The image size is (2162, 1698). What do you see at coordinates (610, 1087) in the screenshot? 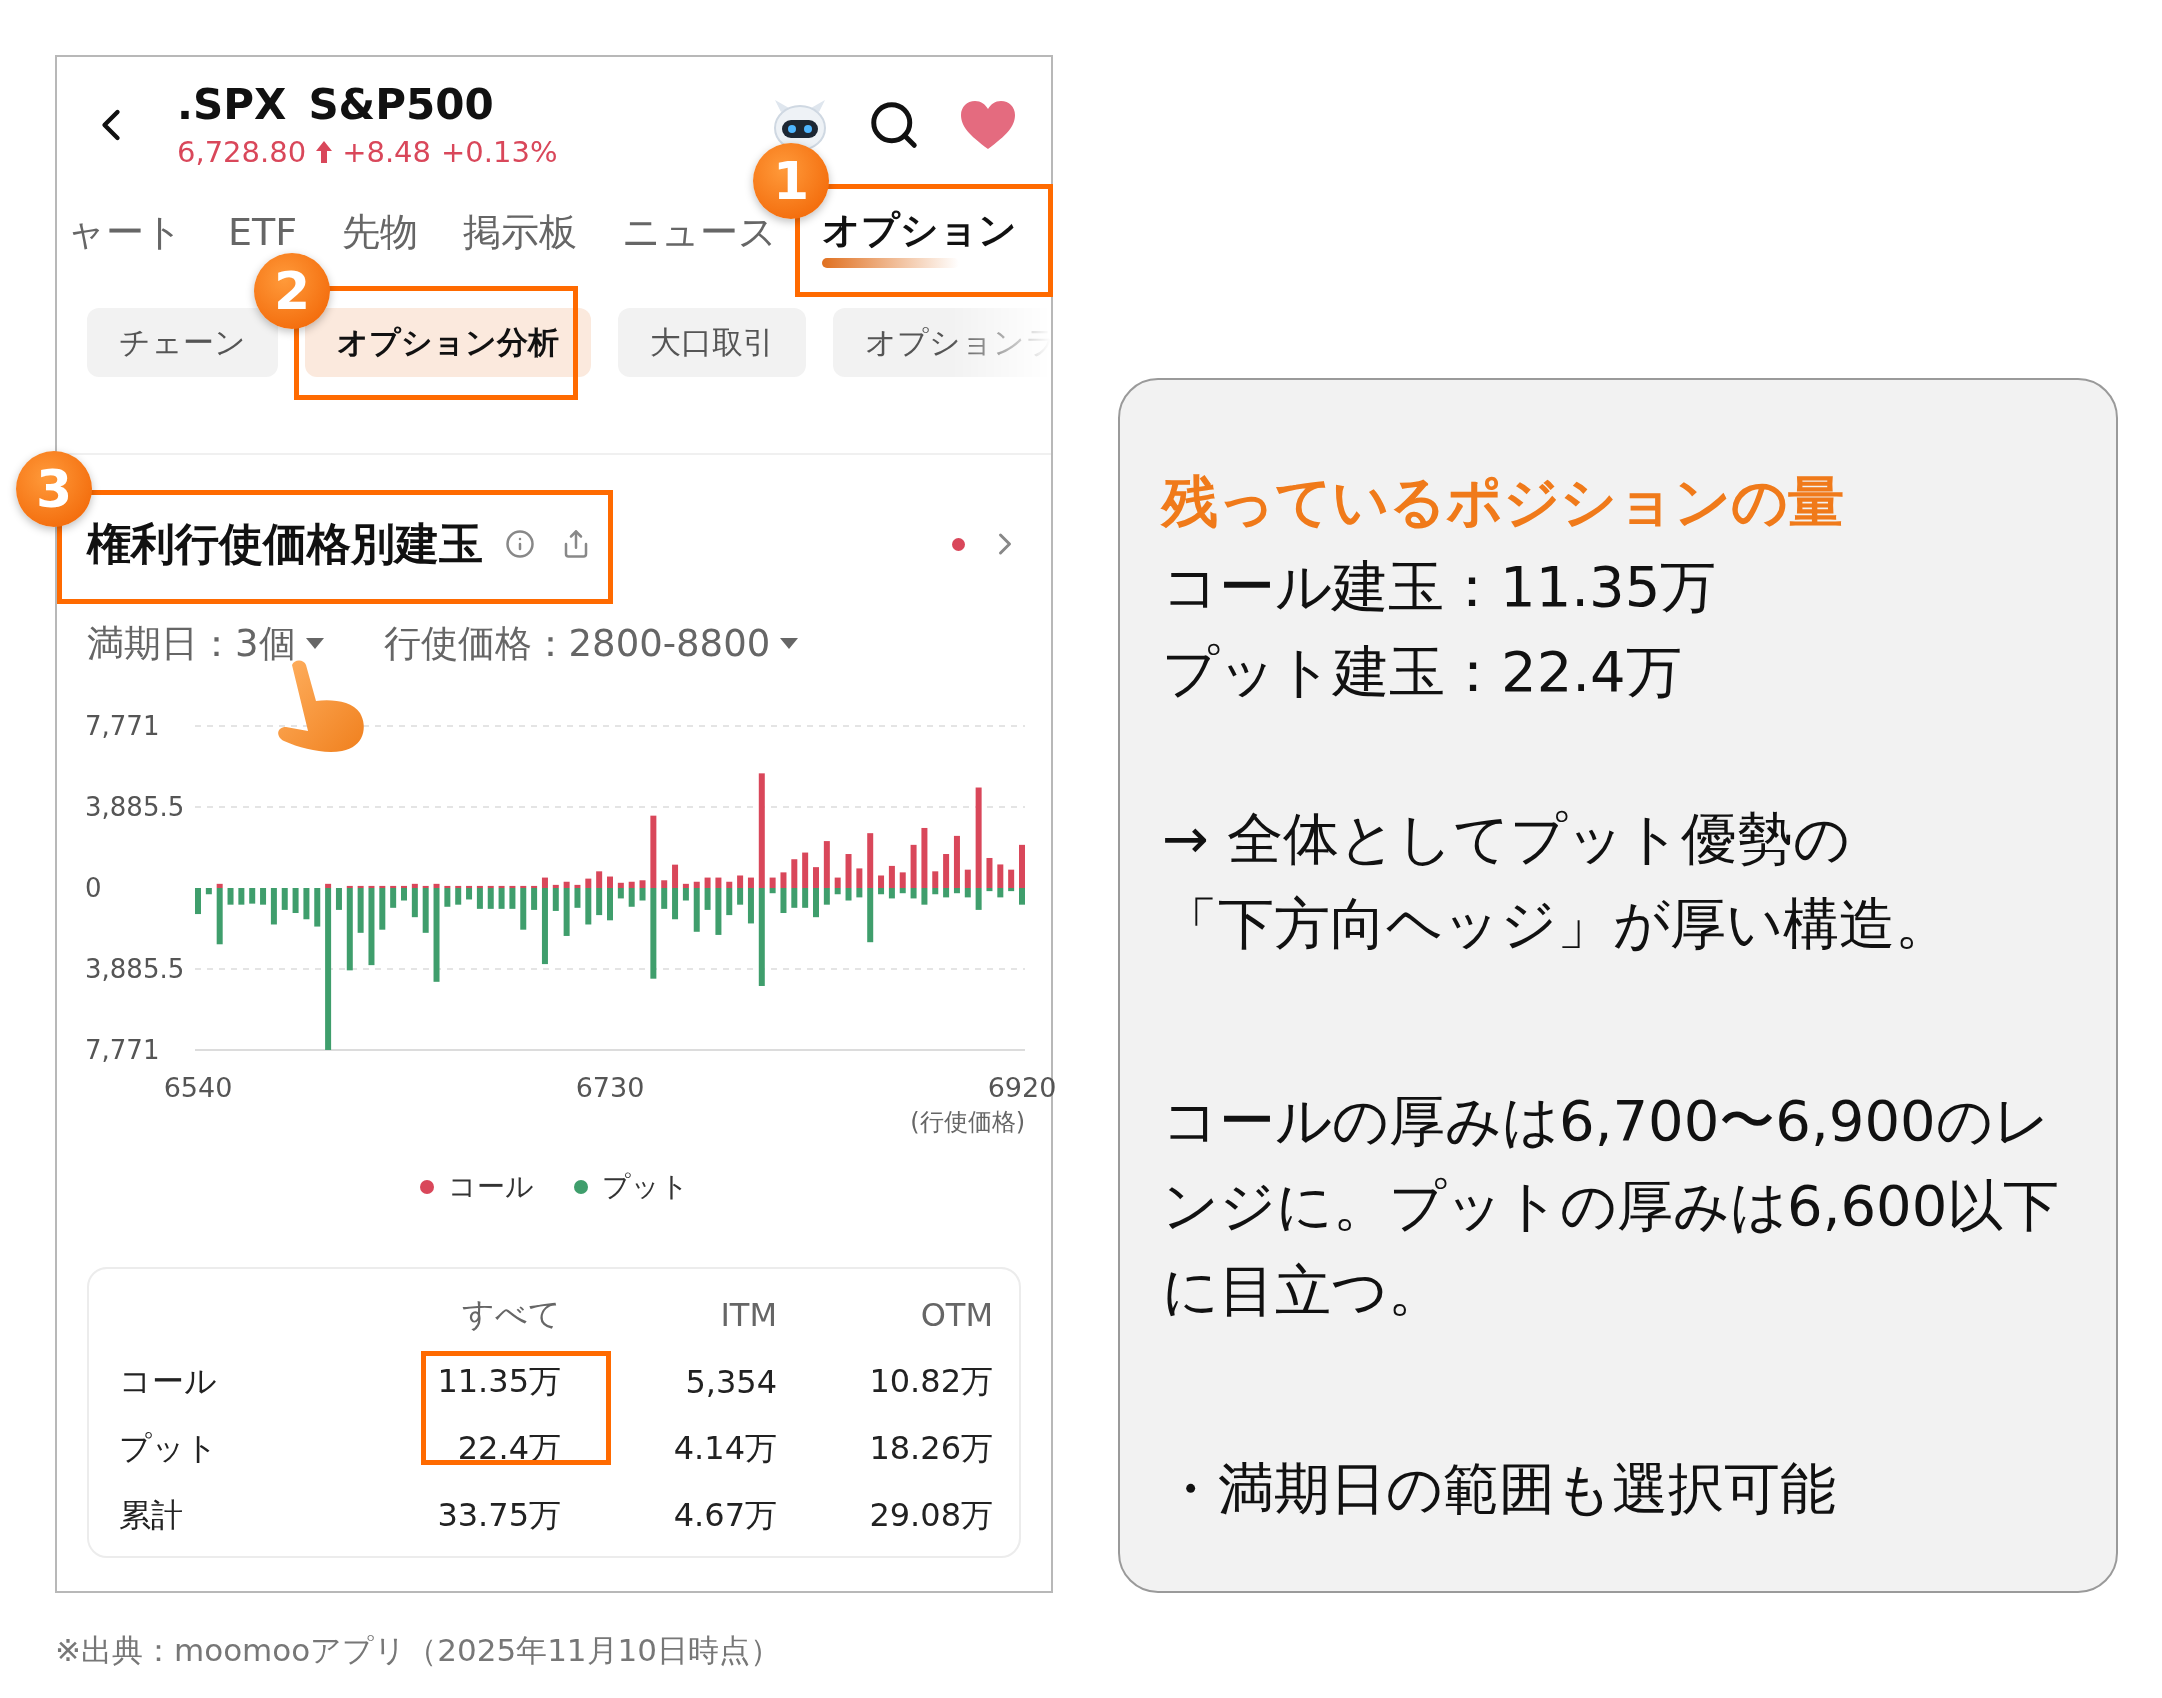
I see `axis-label: 6730` at bounding box center [610, 1087].